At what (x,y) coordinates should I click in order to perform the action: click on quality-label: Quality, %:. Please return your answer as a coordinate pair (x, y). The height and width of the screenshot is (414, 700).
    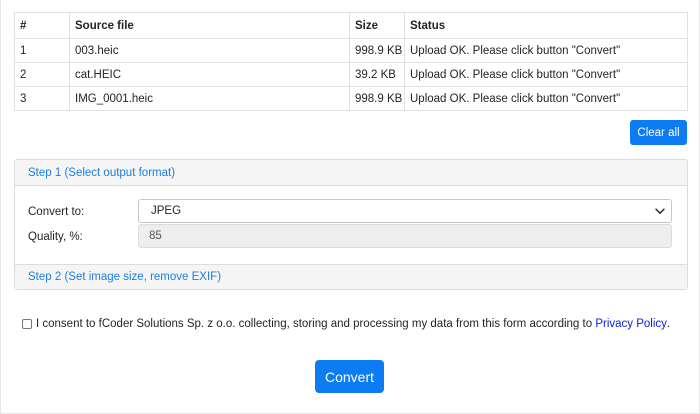
    Looking at the image, I should click on (55, 237).